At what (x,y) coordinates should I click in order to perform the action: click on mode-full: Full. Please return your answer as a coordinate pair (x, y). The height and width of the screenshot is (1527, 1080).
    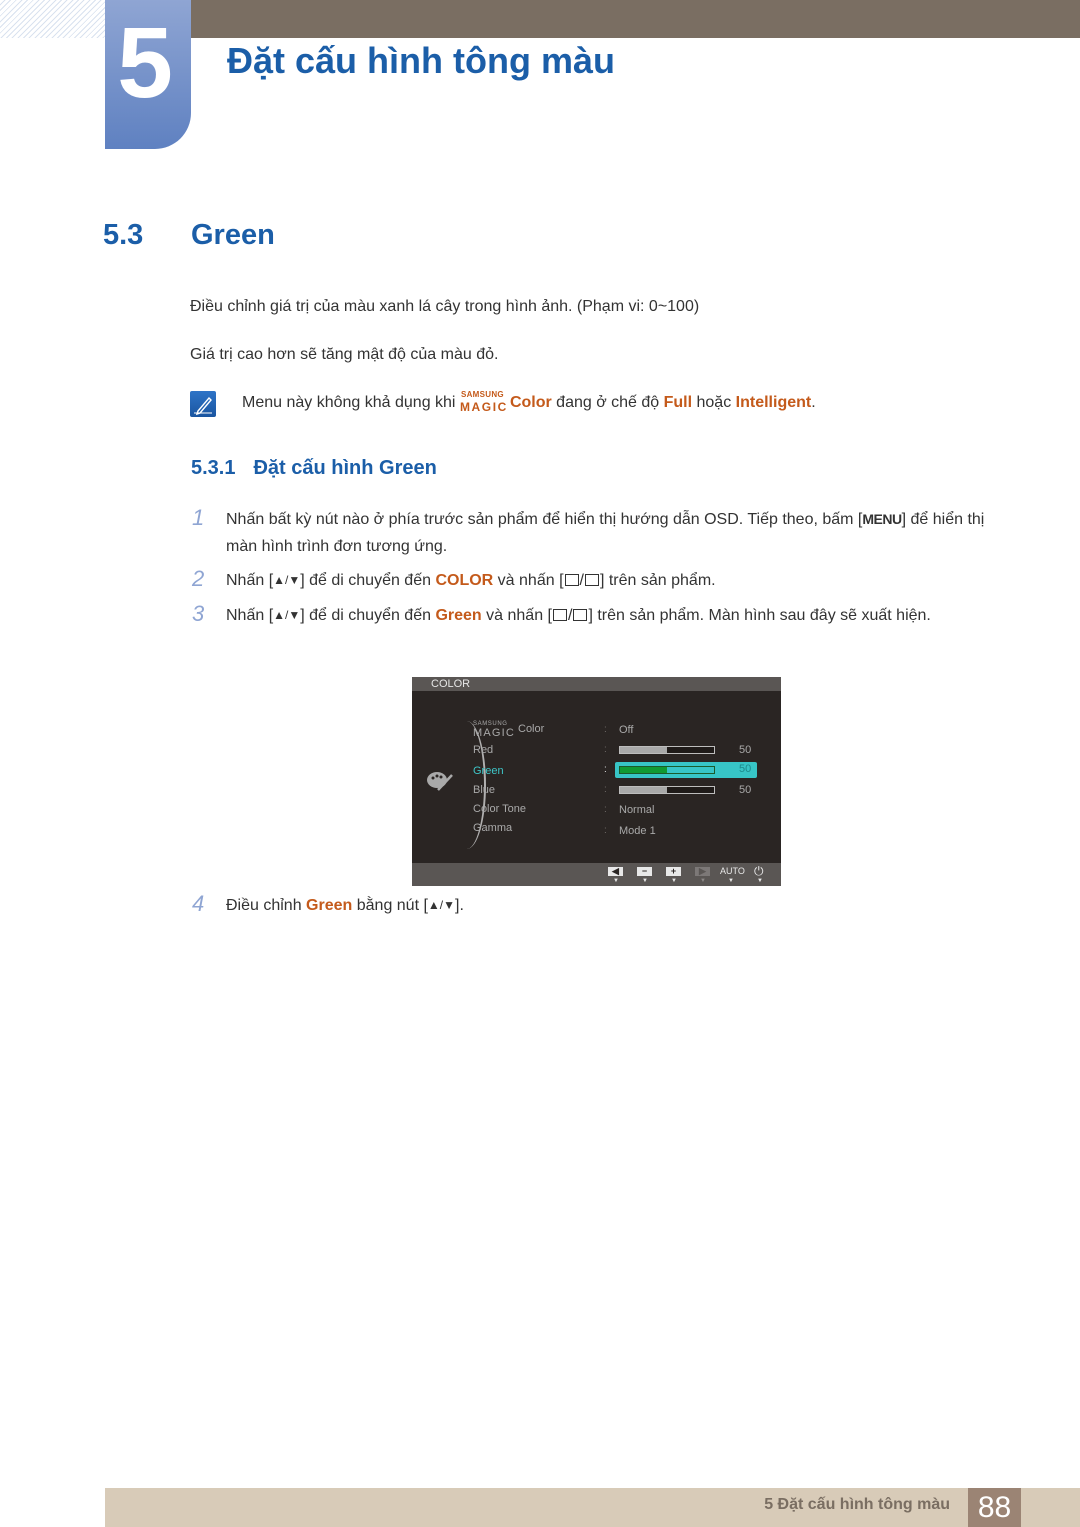
    Looking at the image, I should click on (678, 402).